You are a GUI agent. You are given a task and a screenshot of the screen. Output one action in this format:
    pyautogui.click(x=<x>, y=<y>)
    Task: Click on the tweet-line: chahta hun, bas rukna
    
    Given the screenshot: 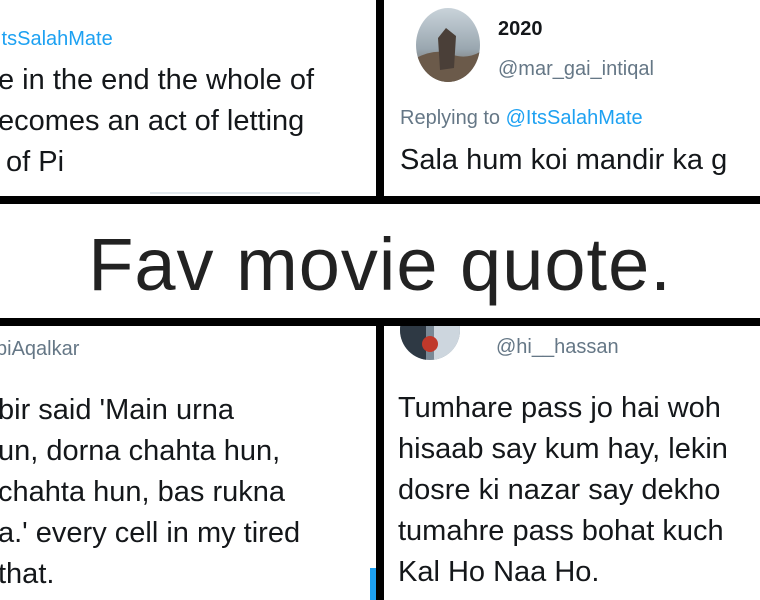 What is the action you would take?
    pyautogui.click(x=142, y=492)
    